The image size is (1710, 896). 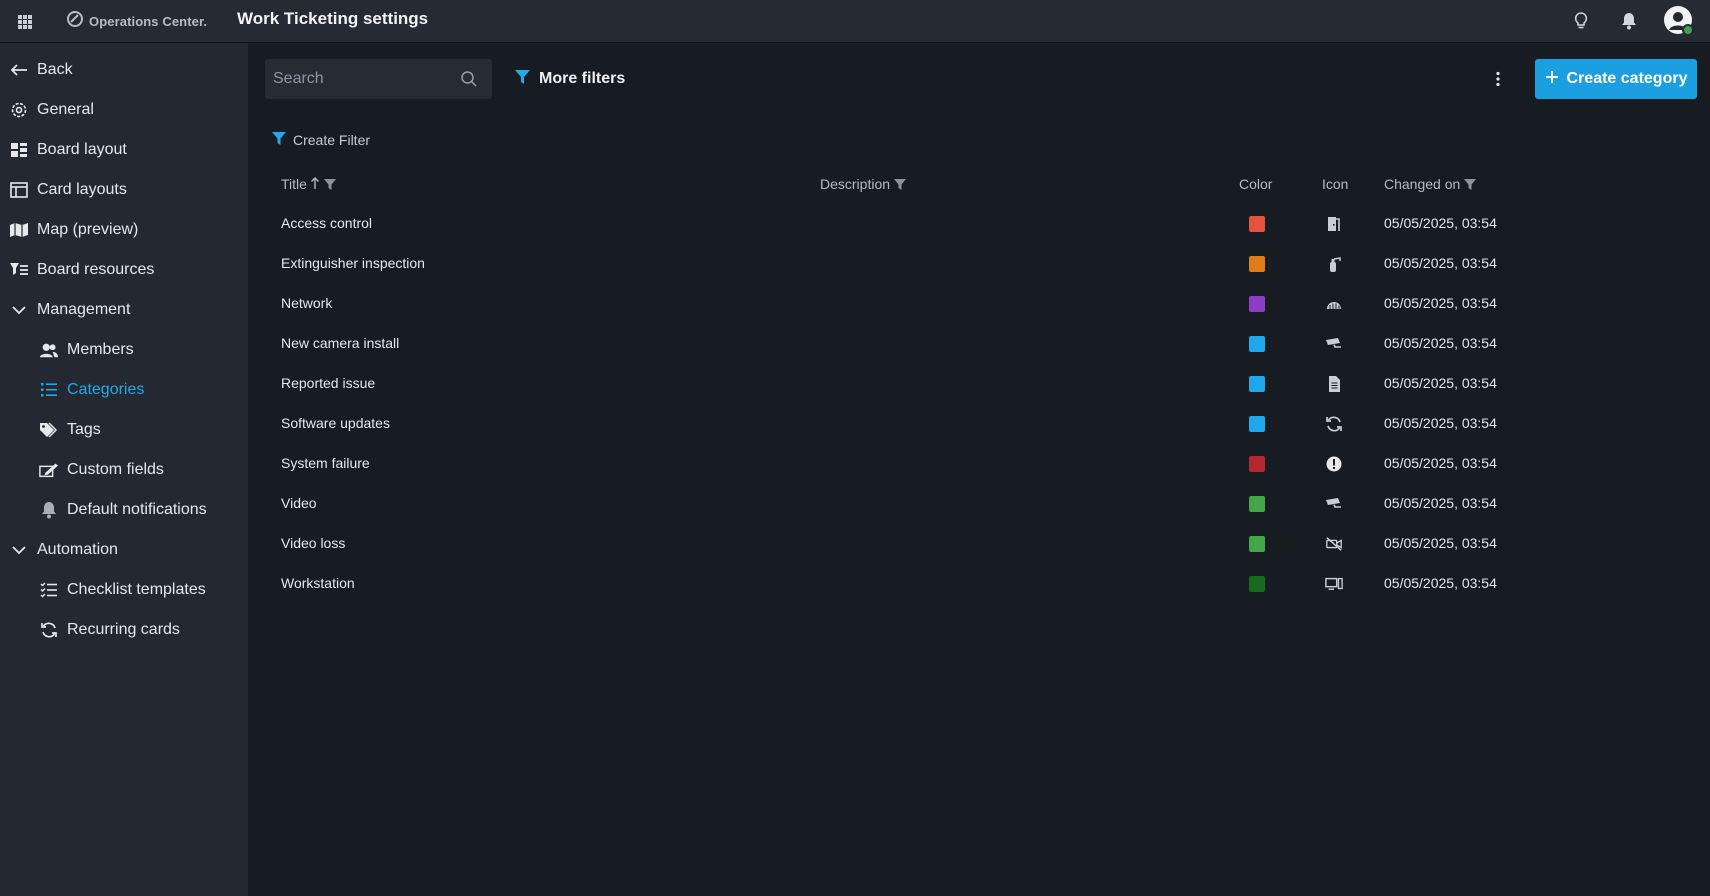 What do you see at coordinates (980, 303) in the screenshot?
I see `table-row: Network 05/05/2025, 03:54` at bounding box center [980, 303].